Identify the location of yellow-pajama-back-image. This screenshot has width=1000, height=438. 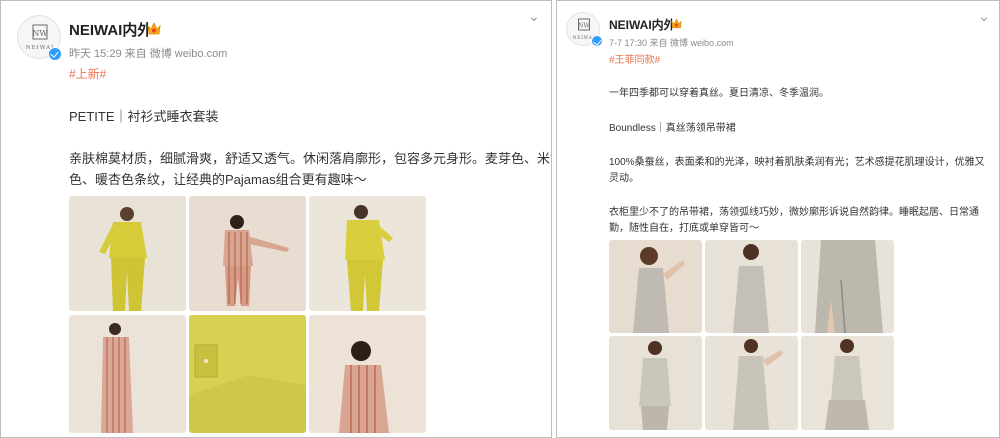
(367, 253).